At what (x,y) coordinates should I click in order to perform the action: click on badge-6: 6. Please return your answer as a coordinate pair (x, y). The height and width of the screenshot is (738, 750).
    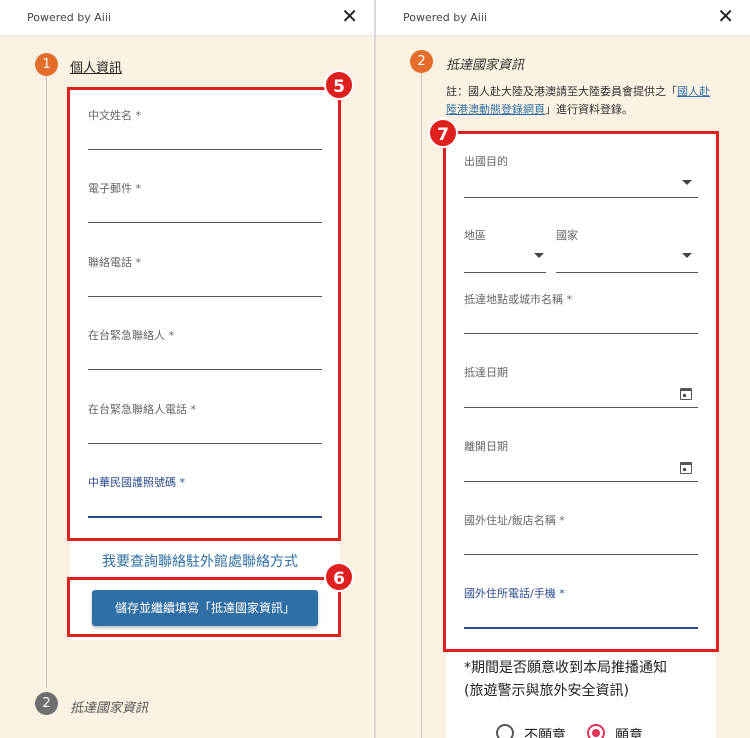
    Looking at the image, I should click on (339, 577).